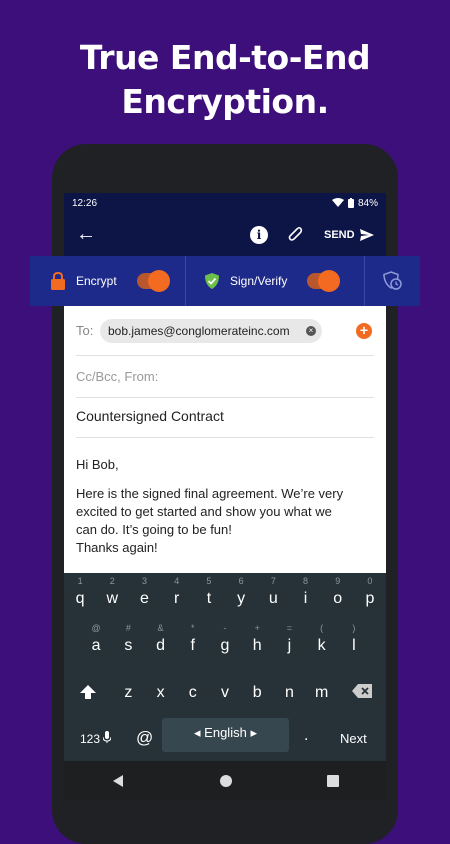  I want to click on key-o: 9o, so click(338, 592).